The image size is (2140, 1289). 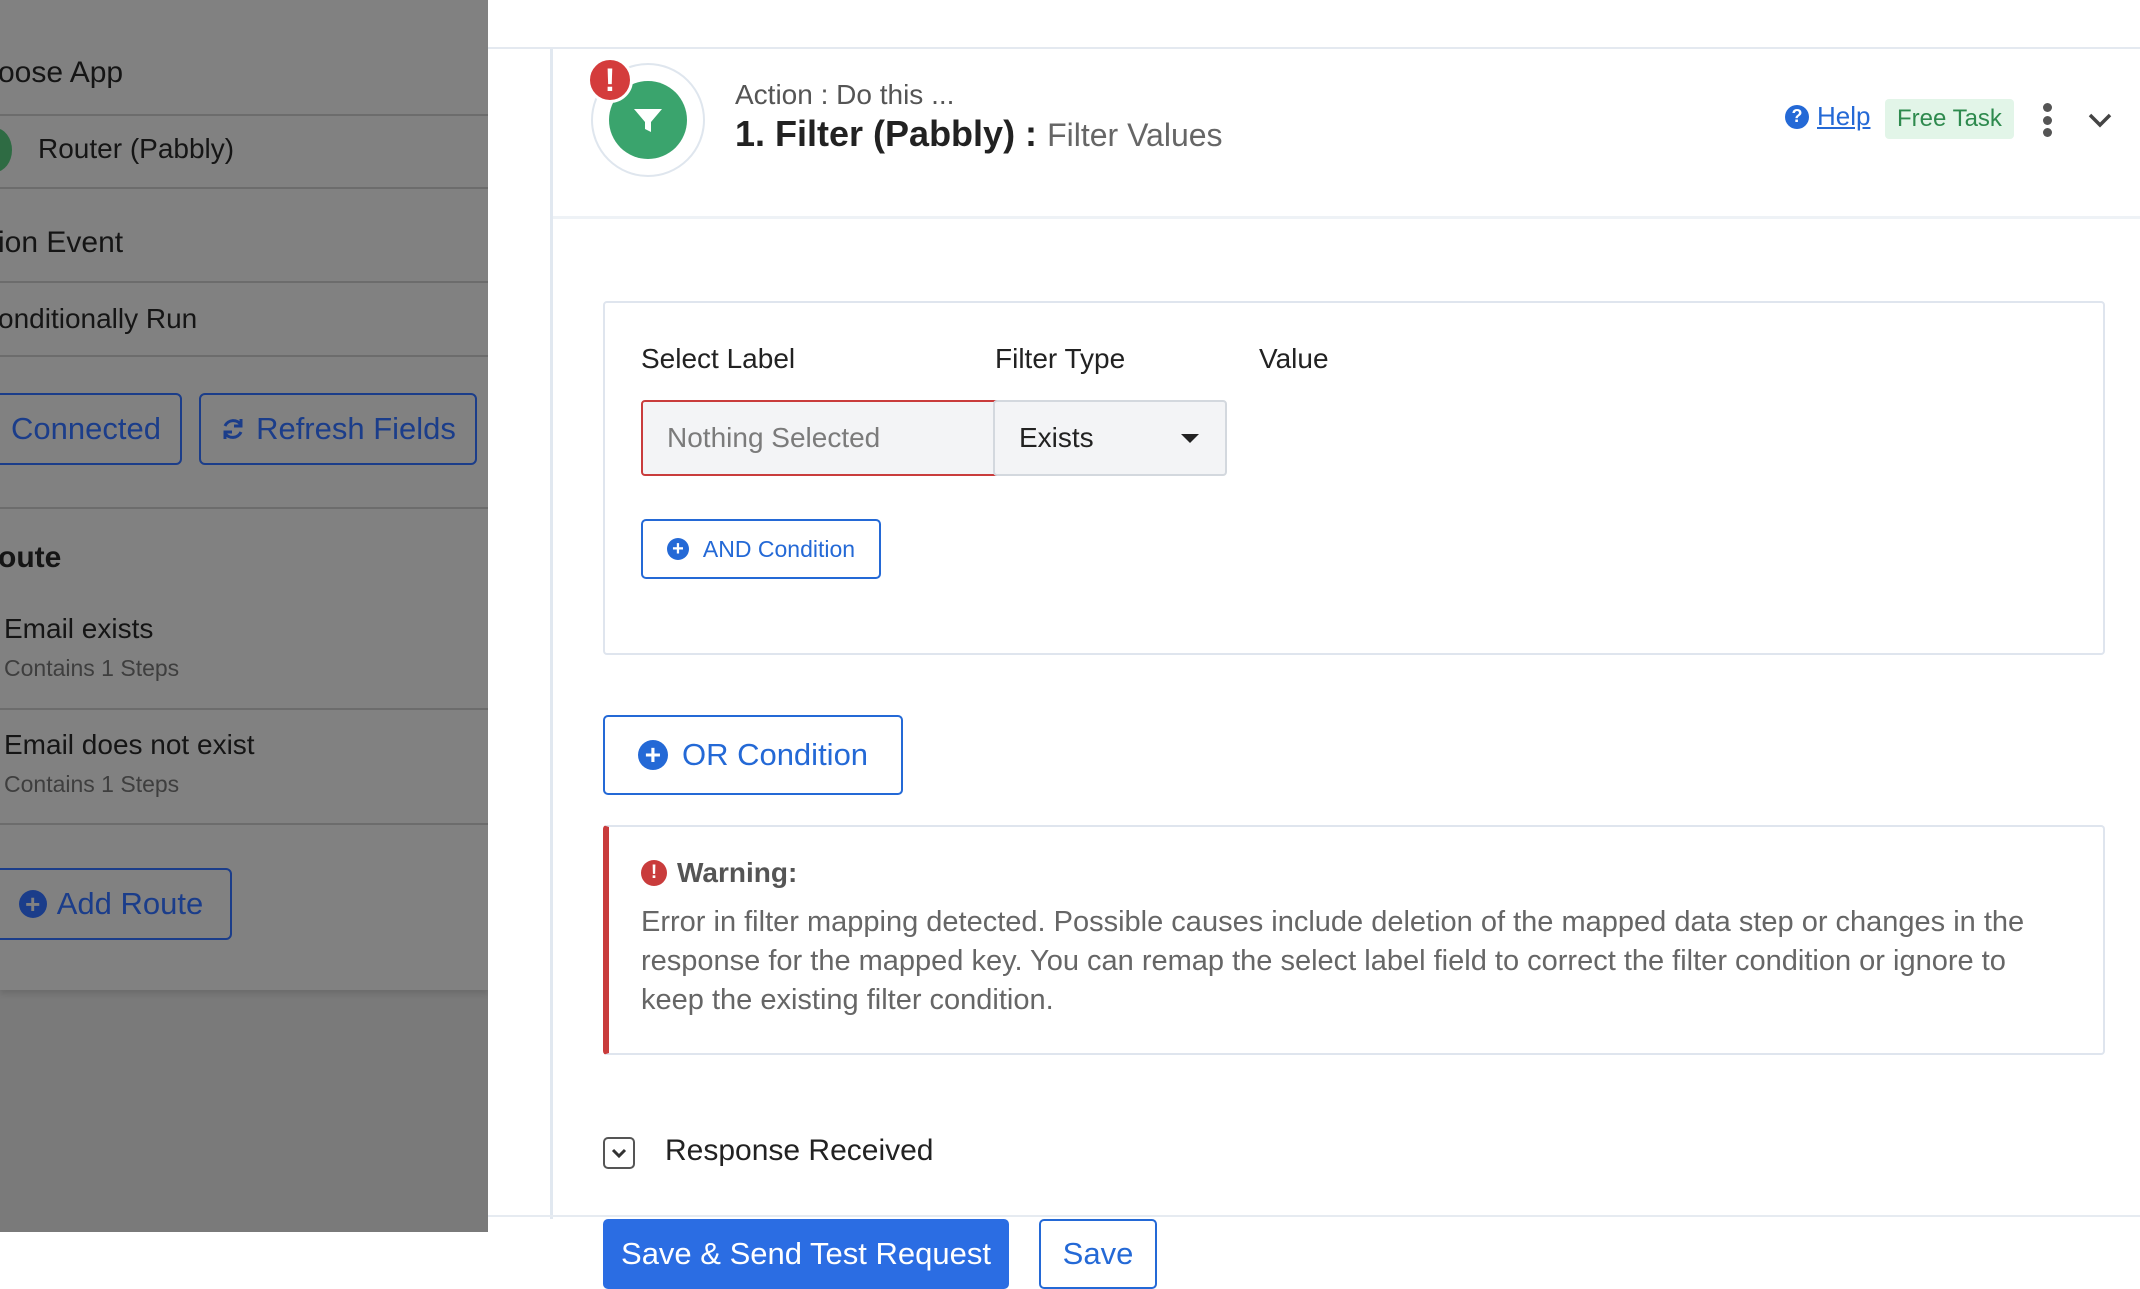 I want to click on warning-title: ! Warning:, so click(x=719, y=873).